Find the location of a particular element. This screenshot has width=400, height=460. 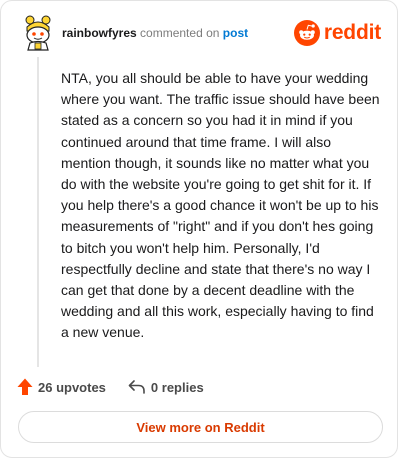

snoo-avatar-icon is located at coordinates (38, 33).